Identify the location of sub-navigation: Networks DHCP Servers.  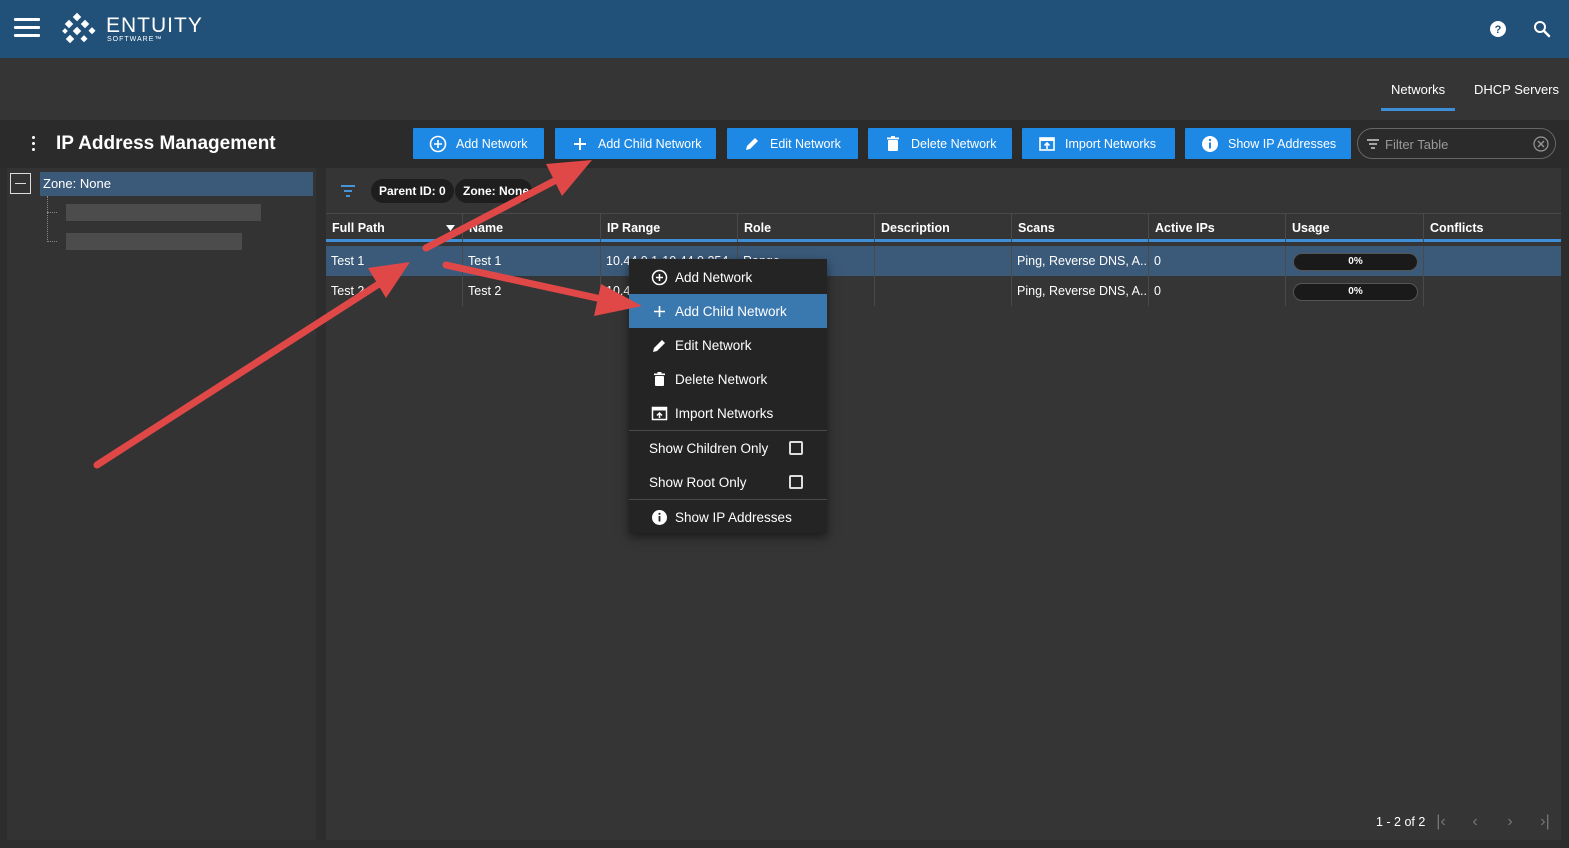
(784, 89).